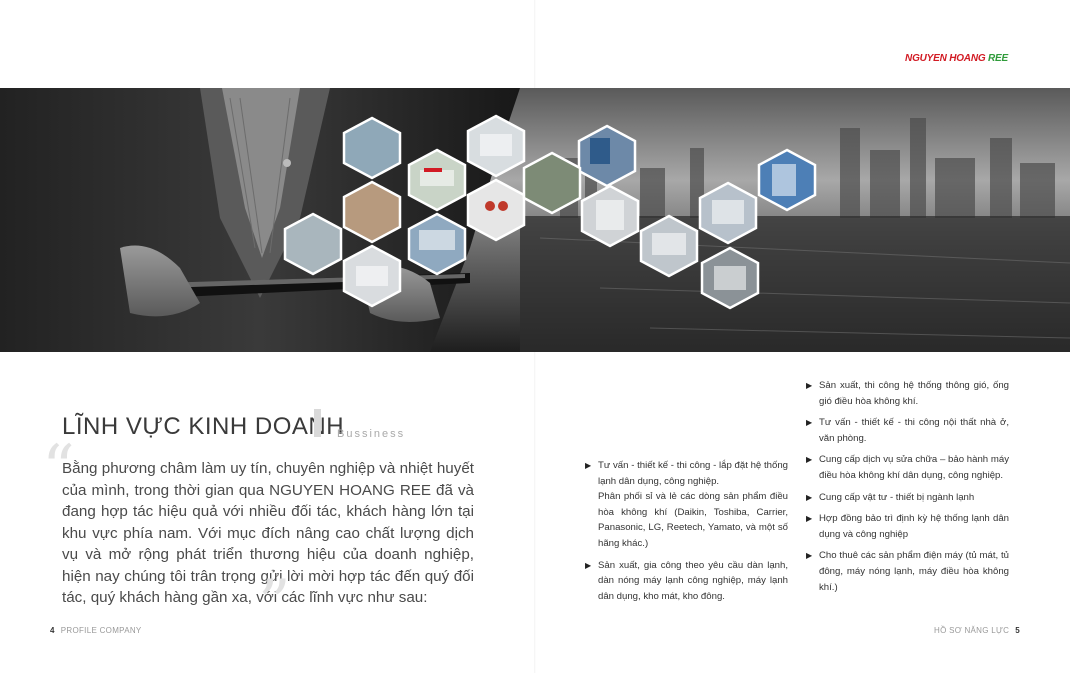 The height and width of the screenshot is (673, 1070). Describe the element at coordinates (972, 630) in the screenshot. I see `footer-right-label: HỒ SƠ NĂNG LỰC` at that location.